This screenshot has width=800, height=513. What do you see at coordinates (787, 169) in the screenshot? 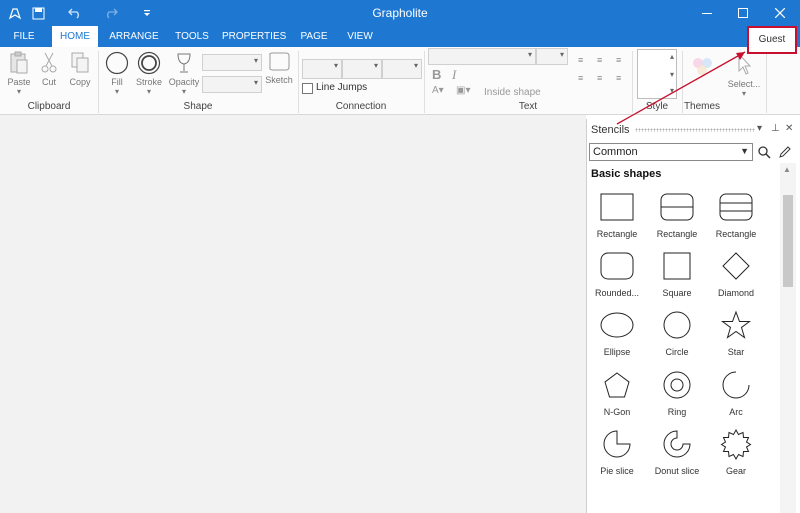
I see `scroll-up-icon: ▲` at bounding box center [787, 169].